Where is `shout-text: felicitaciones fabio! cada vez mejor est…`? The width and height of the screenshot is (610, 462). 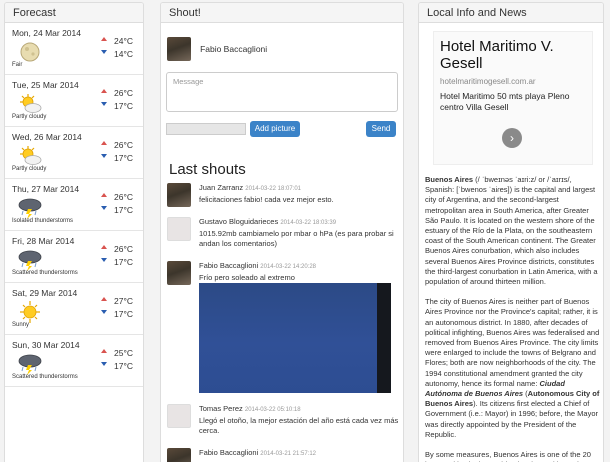 shout-text: felicitaciones fabio! cada vez mejor est… is located at coordinates (266, 199).